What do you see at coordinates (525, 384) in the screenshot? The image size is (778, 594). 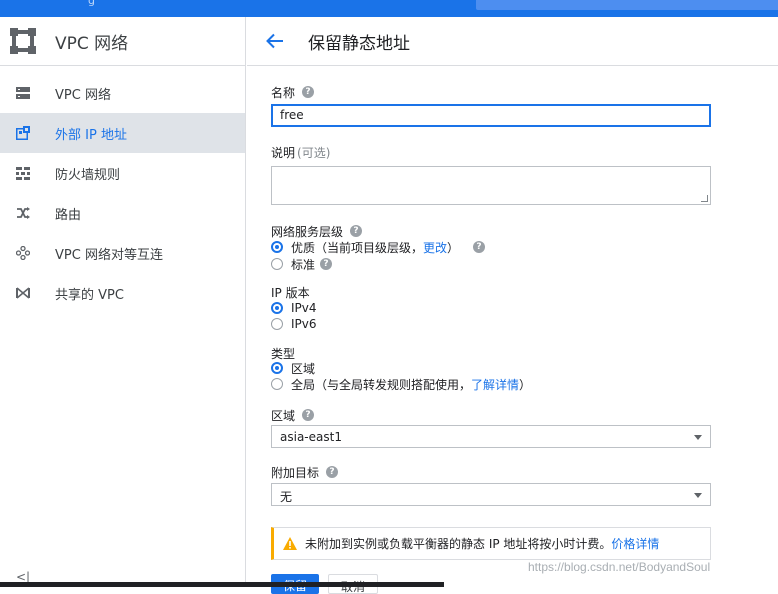 I see `type-global-close: ）` at bounding box center [525, 384].